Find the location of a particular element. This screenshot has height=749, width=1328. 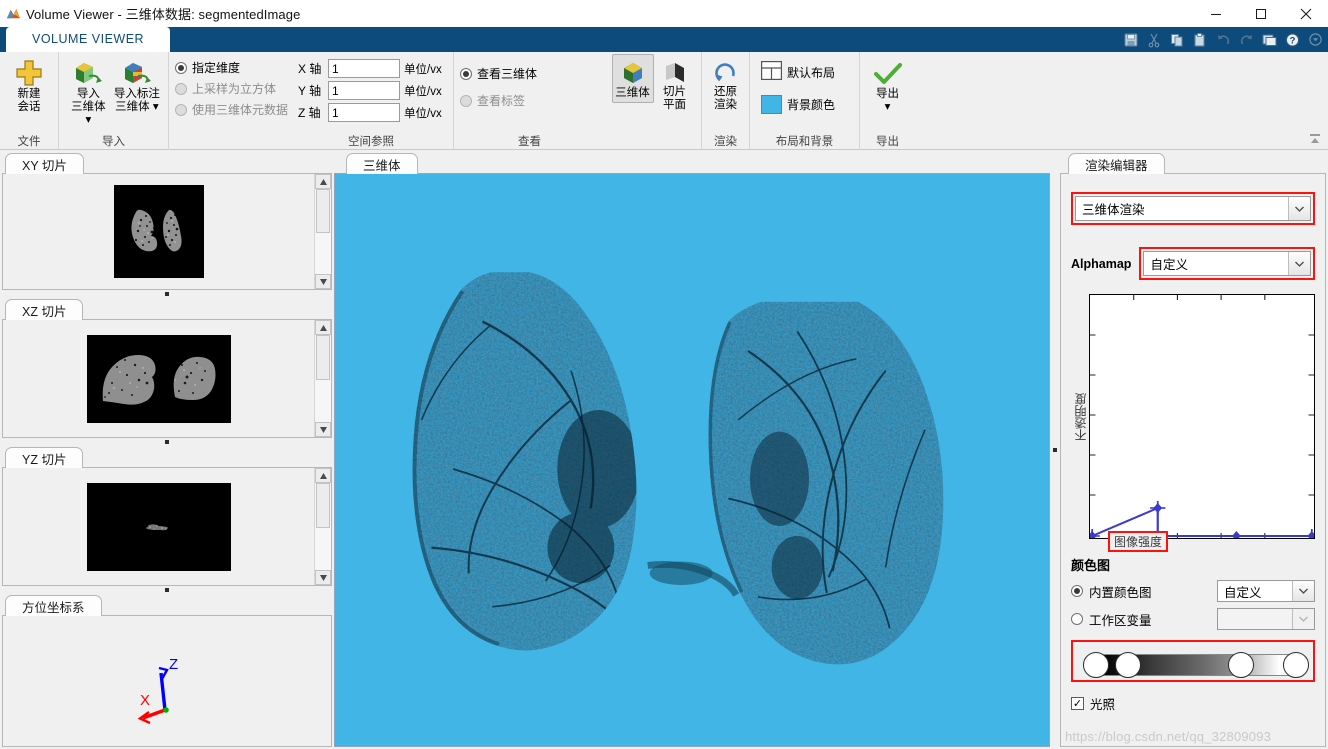

x-axis-label: X 轴 is located at coordinates (310, 69).